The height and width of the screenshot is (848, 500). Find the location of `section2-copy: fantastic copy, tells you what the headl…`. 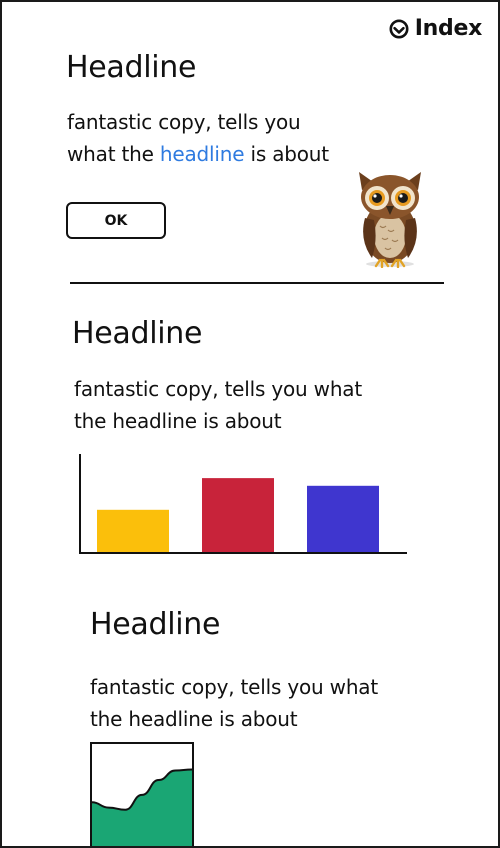

section2-copy: fantastic copy, tells you what the headl… is located at coordinates (218, 405).